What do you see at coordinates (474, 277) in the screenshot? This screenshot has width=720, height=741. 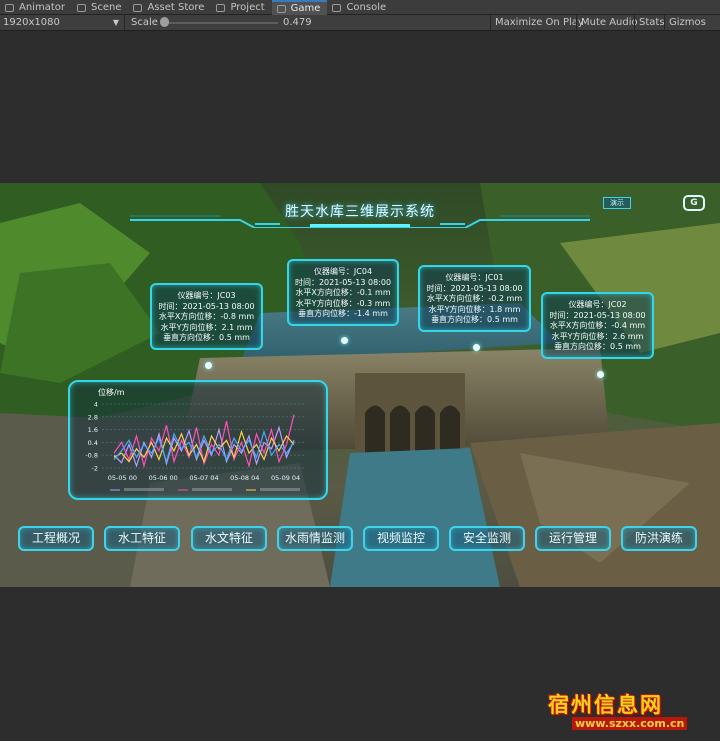 I see `instrument-id: 仪器编号：JC01` at bounding box center [474, 277].